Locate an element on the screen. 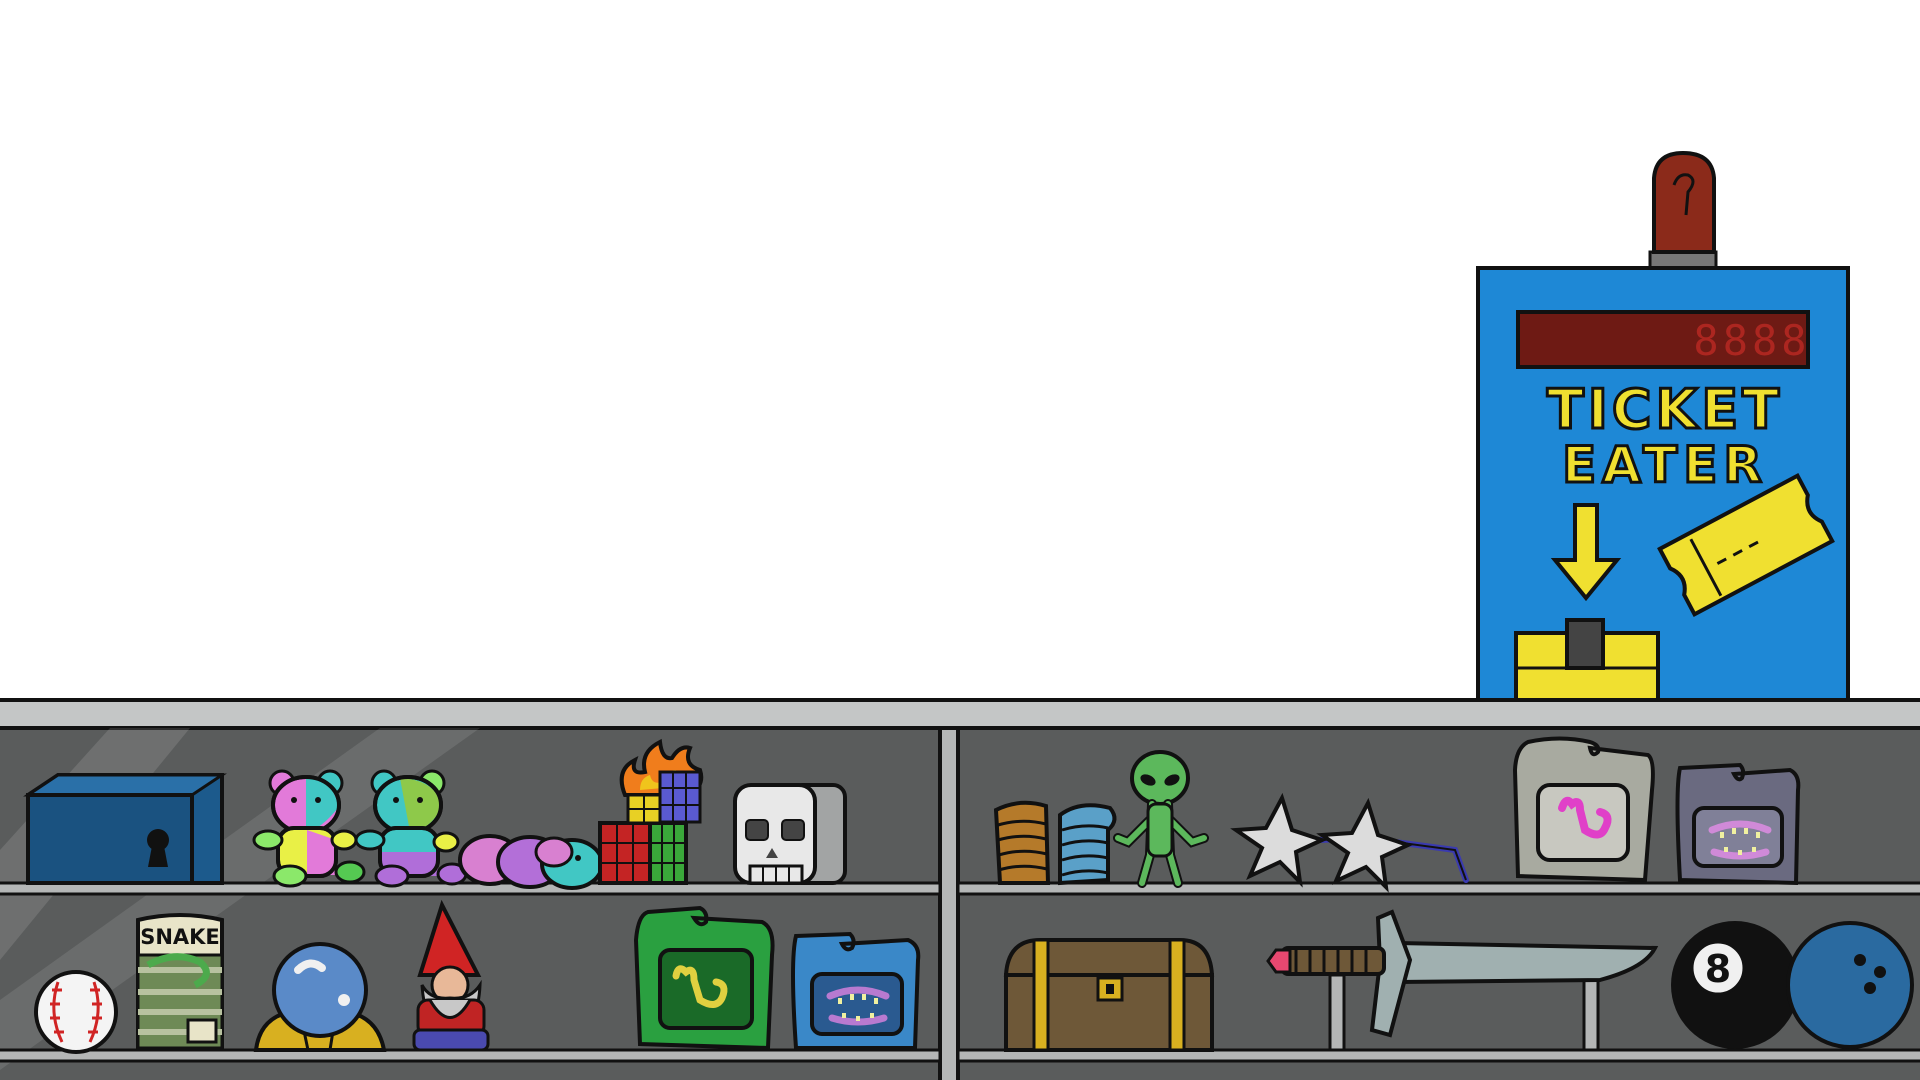 This screenshot has height=1080, width=1920. ticket-count-display: 8888 is located at coordinates (1663, 339).